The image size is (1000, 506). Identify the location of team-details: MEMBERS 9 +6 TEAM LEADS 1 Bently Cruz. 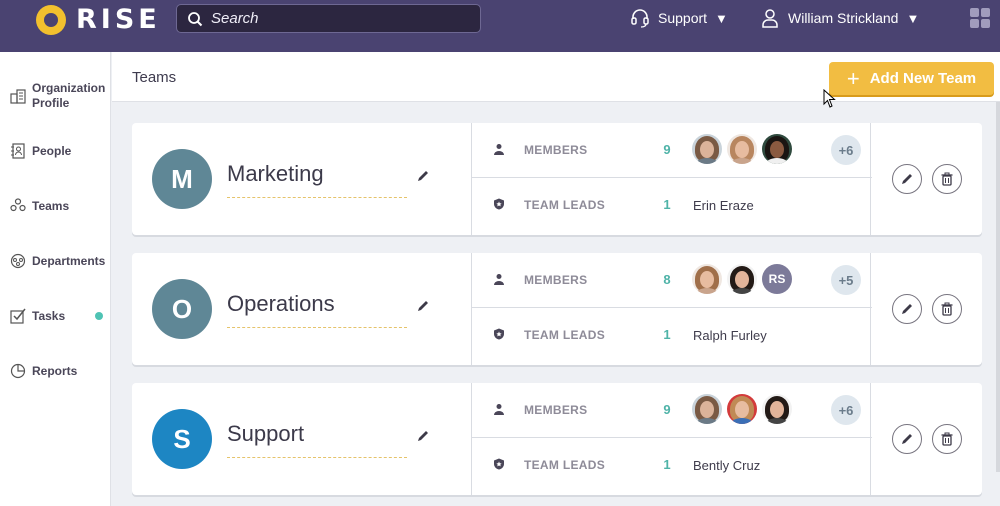
(671, 439).